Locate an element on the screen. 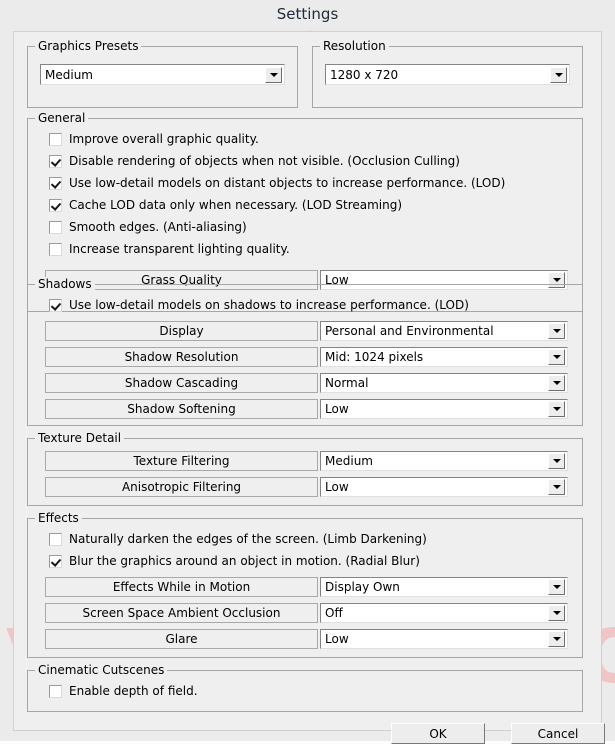 This screenshot has width=615, height=744. ssao-value: Off is located at coordinates (334, 613).